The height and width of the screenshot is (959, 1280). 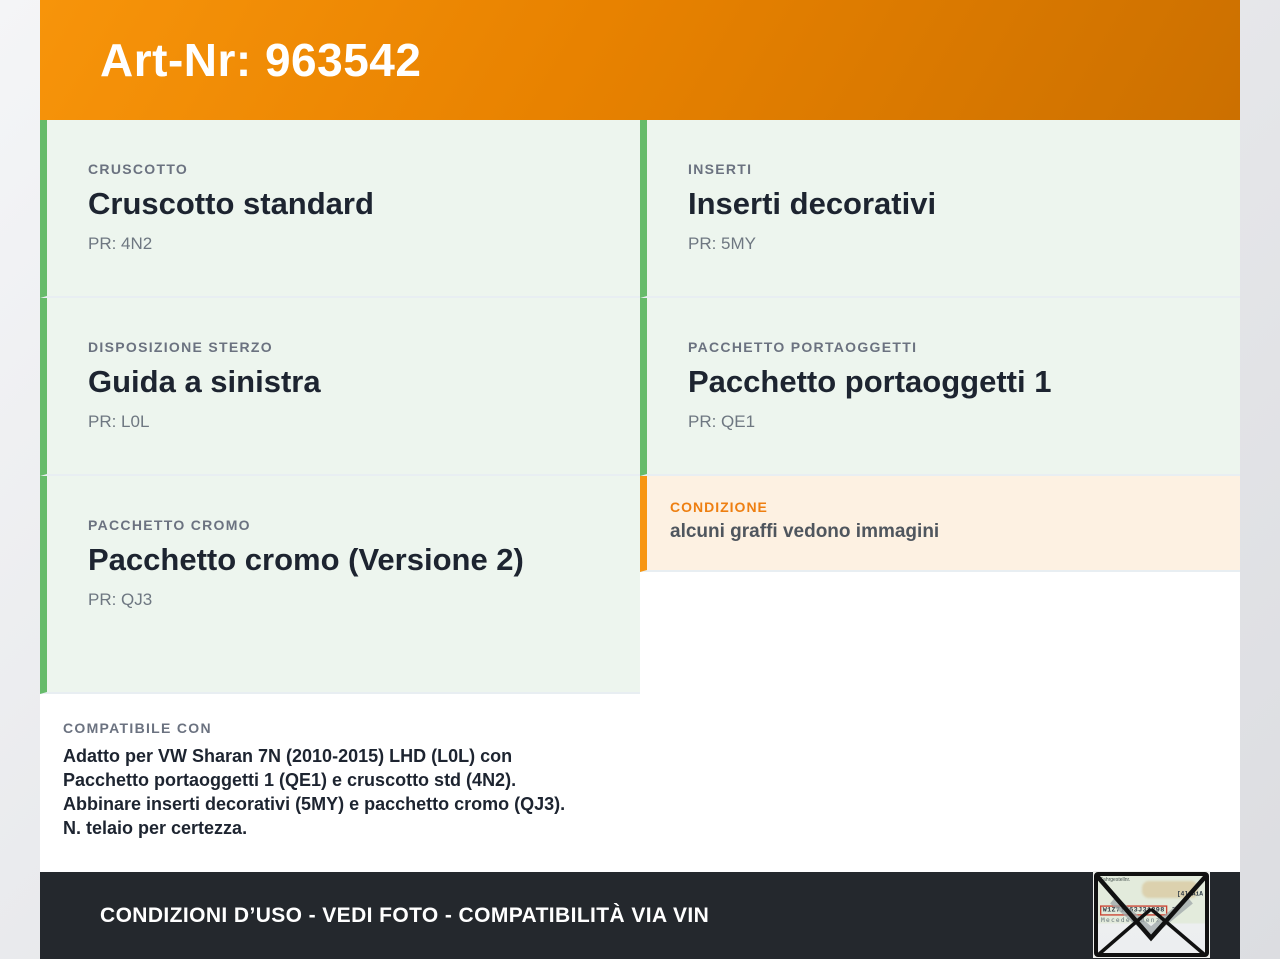 What do you see at coordinates (803, 347) in the screenshot?
I see `card-label: PACCHETTO PORTAOGGETTI` at bounding box center [803, 347].